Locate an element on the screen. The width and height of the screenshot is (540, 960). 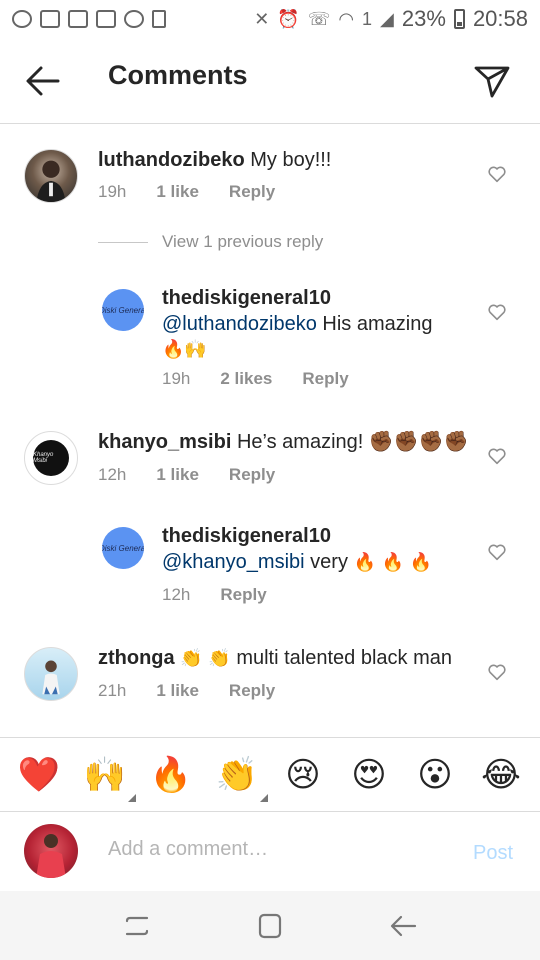
mention-link: @luthandozibeko is located at coordinates (239, 324).